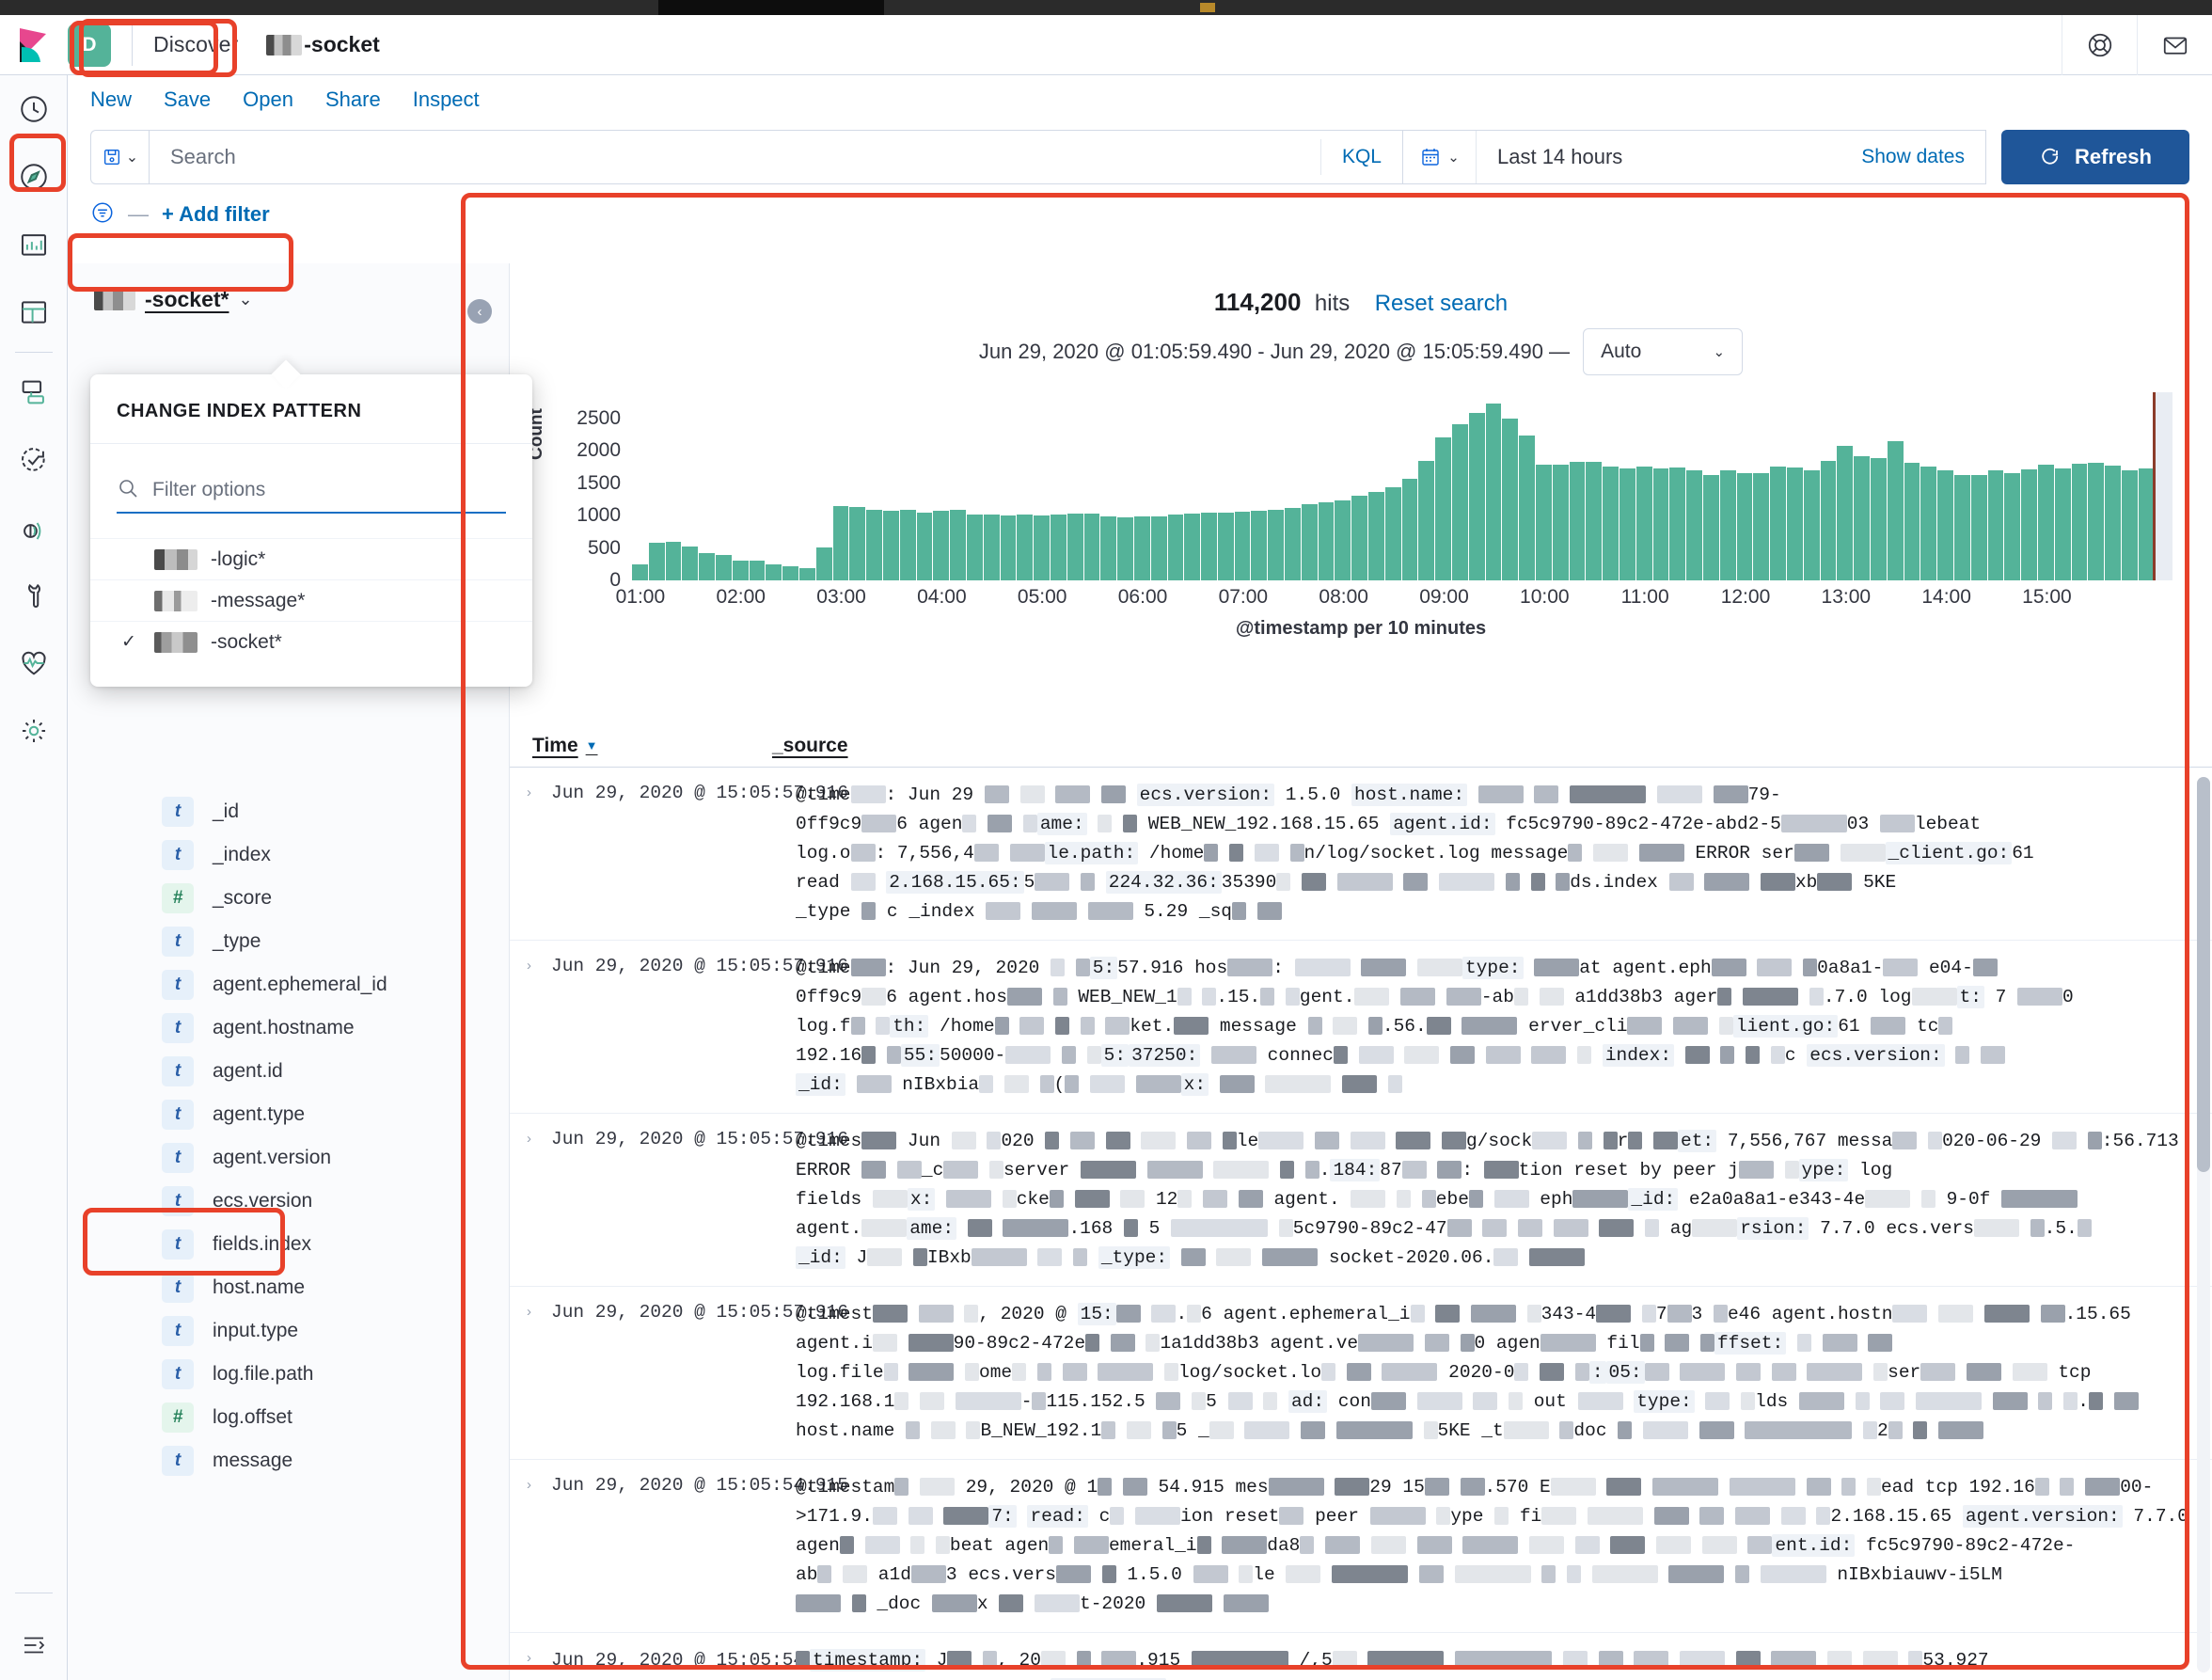 The image size is (2212, 1680). I want to click on index-option-message: -message*, so click(311, 600).